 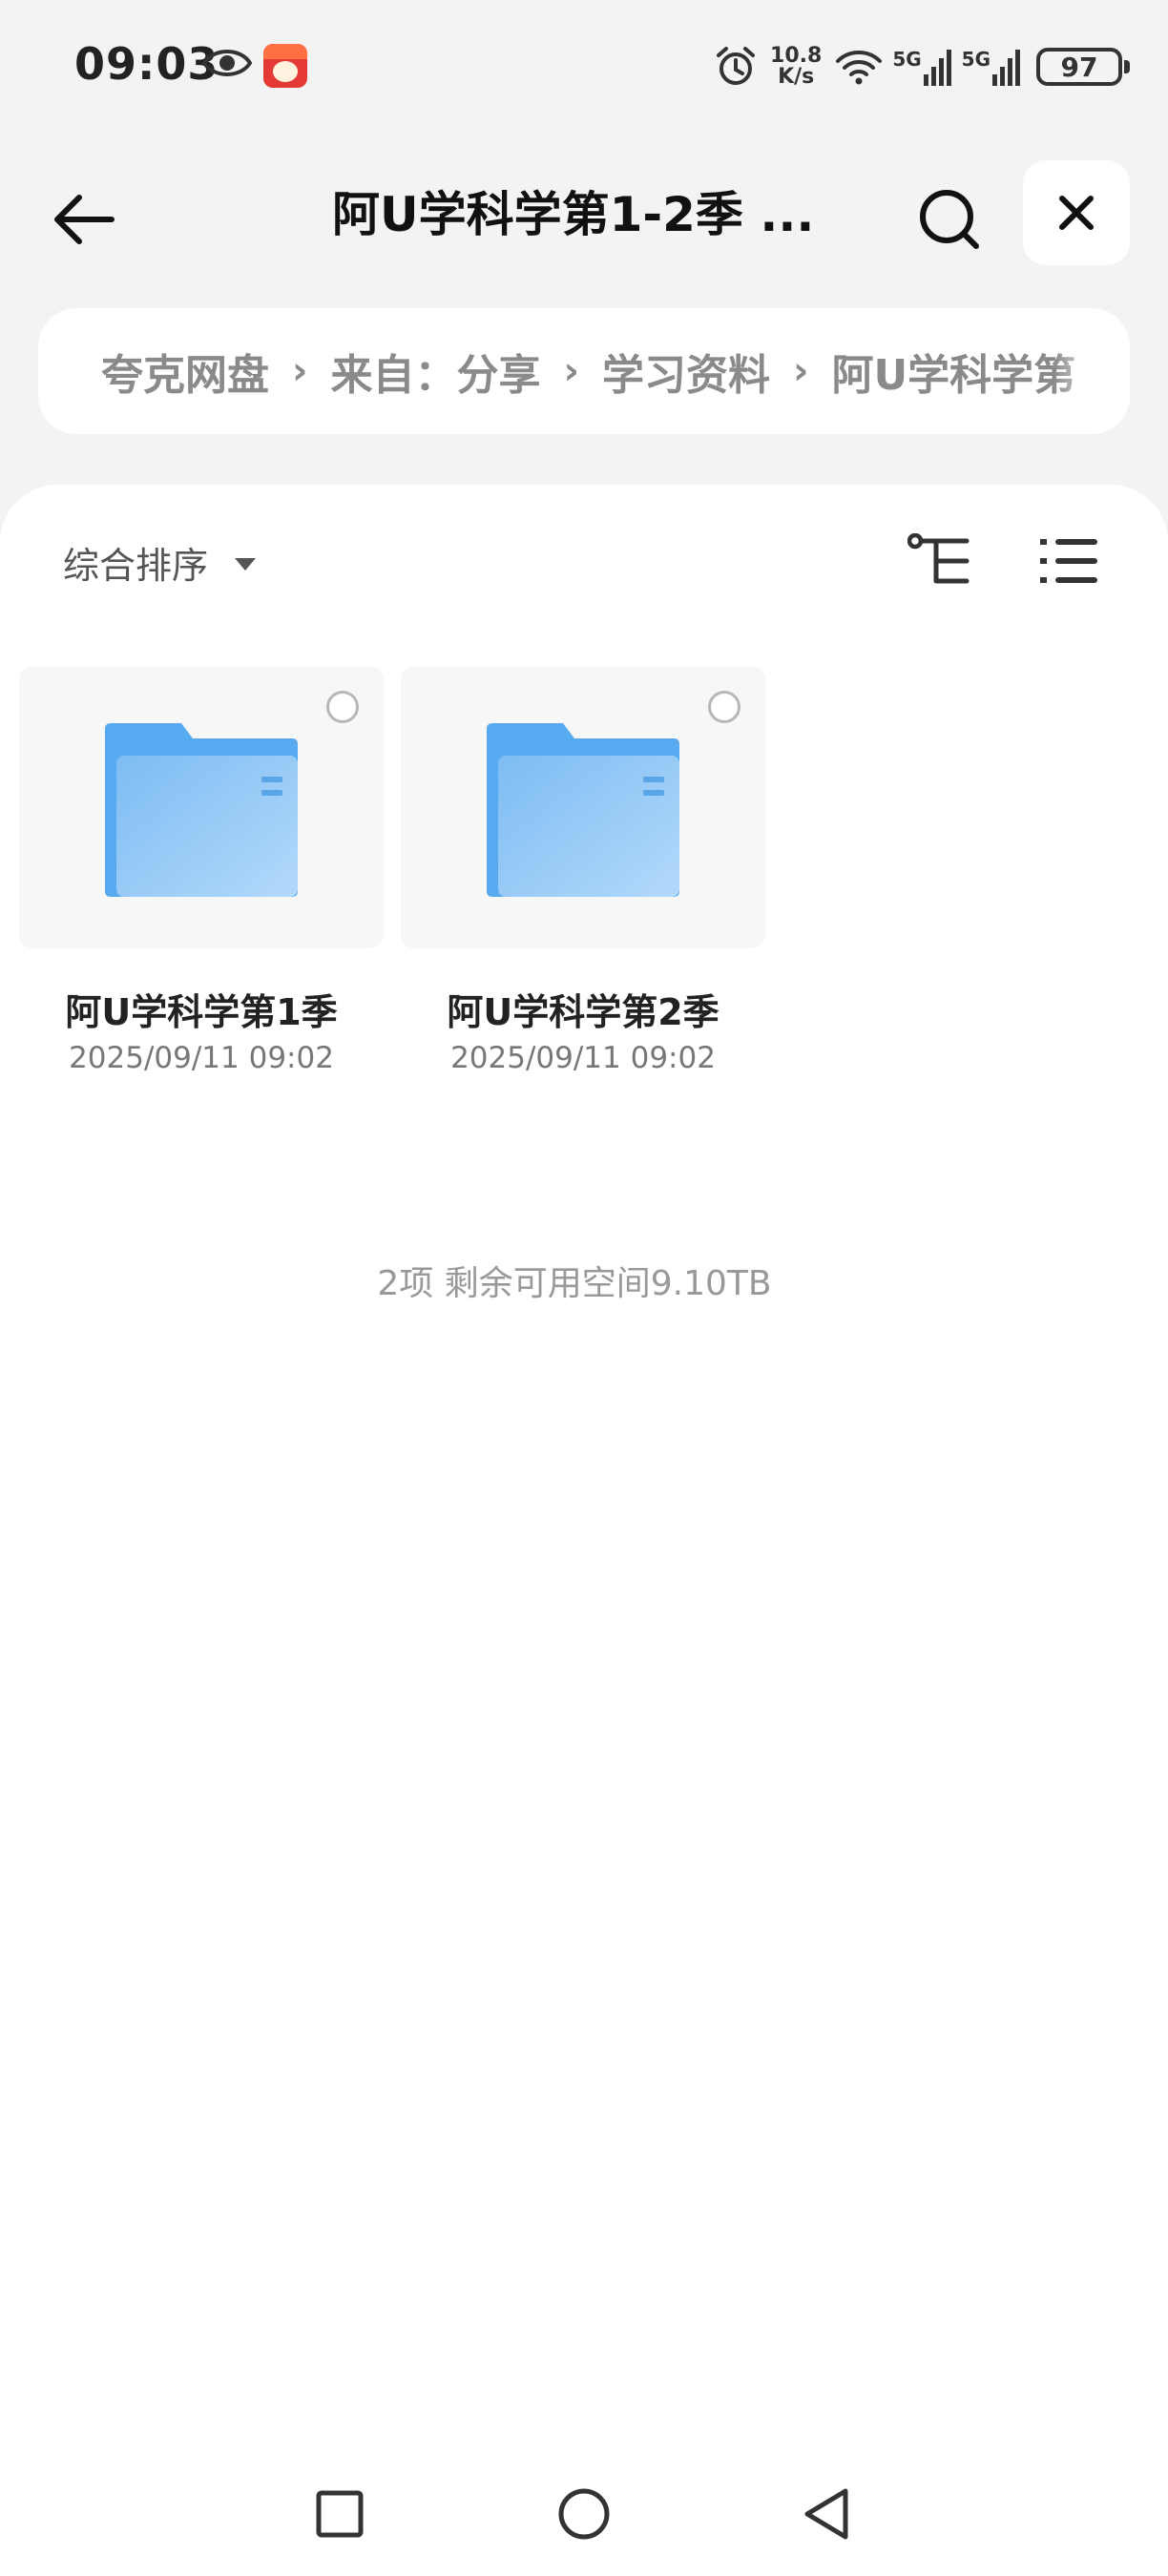 What do you see at coordinates (435, 371) in the screenshot?
I see `breadcrumb-item-share: 来自：分享` at bounding box center [435, 371].